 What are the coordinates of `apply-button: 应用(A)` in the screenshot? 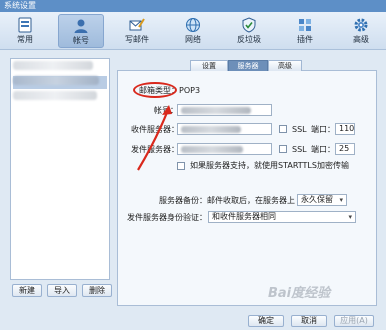 It's located at (354, 321).